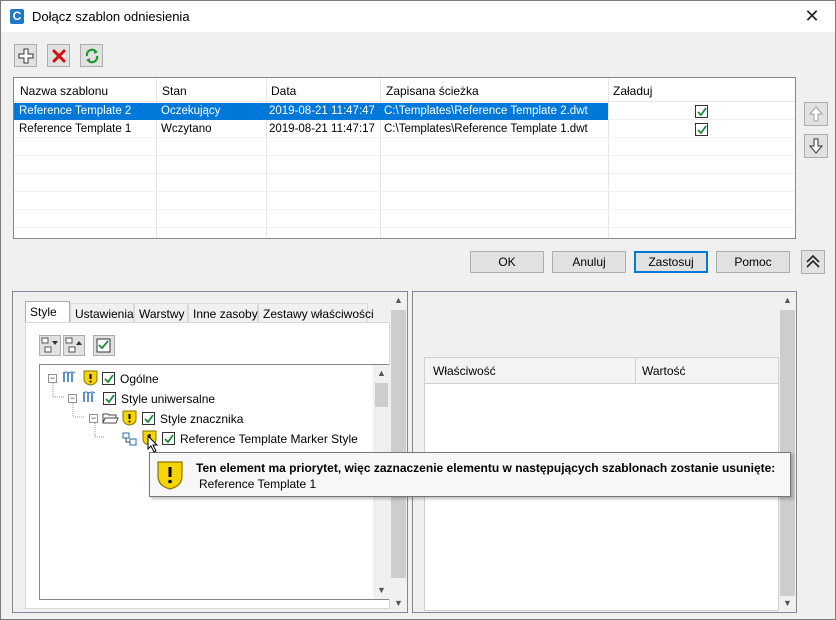 The height and width of the screenshot is (620, 836). What do you see at coordinates (139, 379) in the screenshot?
I see `tree-item-label: Ogólne` at bounding box center [139, 379].